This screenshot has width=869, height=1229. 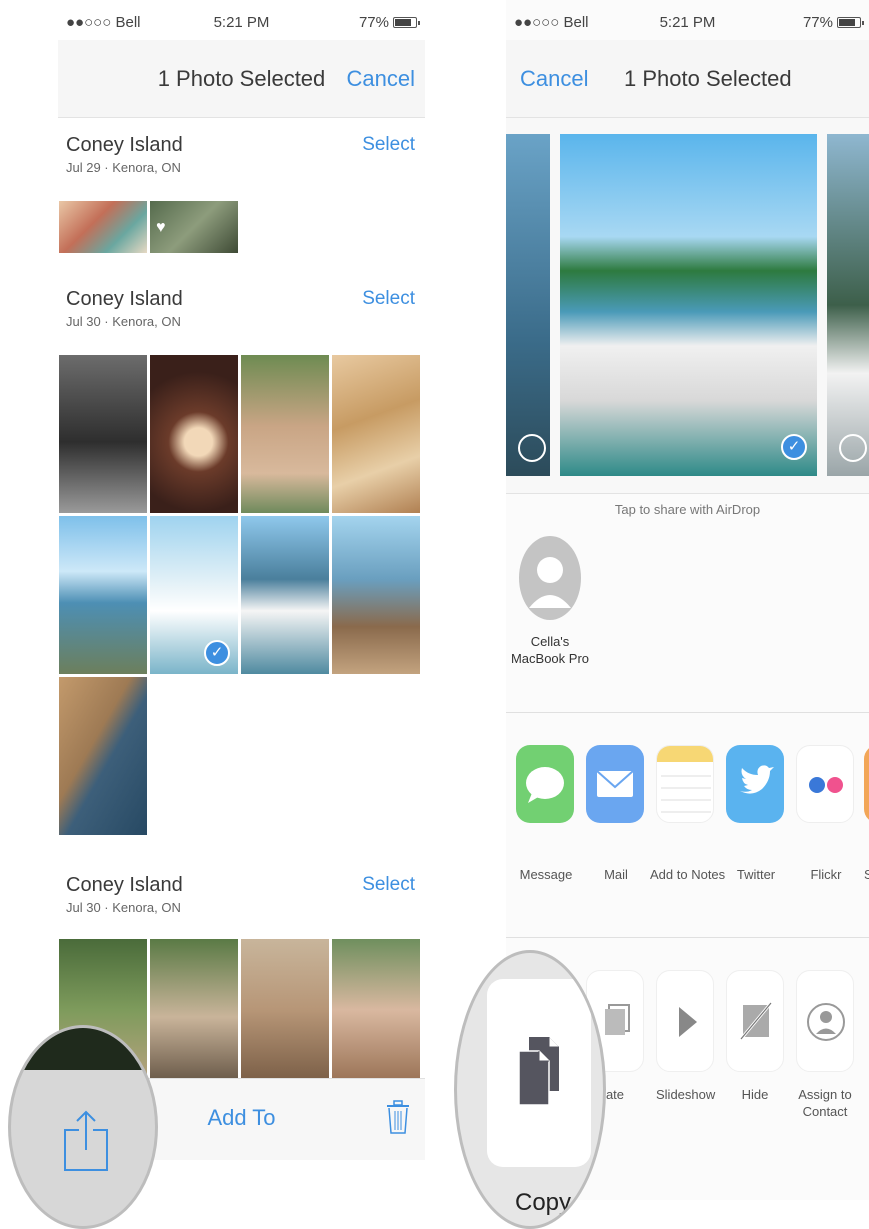 I want to click on favorite-heart-icon: ♥, so click(x=161, y=227).